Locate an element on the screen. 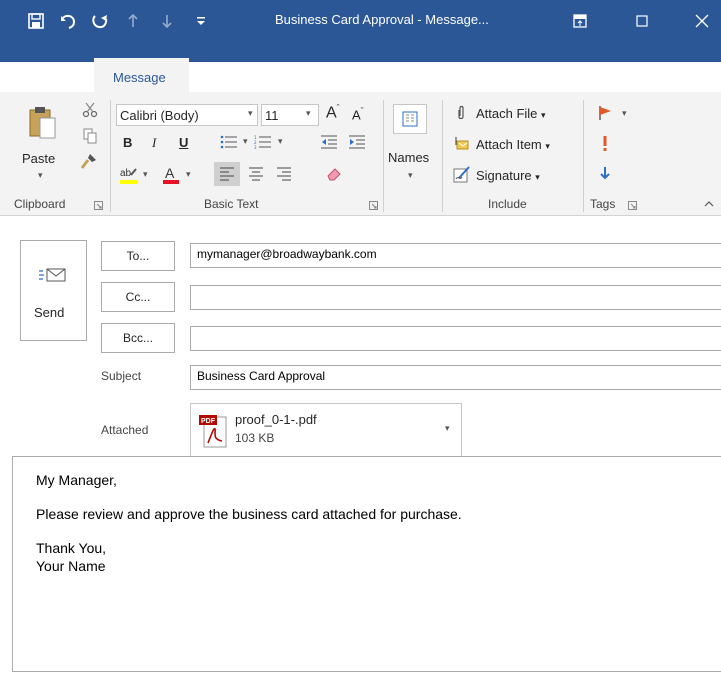 Image resolution: width=721 pixels, height=681 pixels. svg-text: A is located at coordinates (170, 173).